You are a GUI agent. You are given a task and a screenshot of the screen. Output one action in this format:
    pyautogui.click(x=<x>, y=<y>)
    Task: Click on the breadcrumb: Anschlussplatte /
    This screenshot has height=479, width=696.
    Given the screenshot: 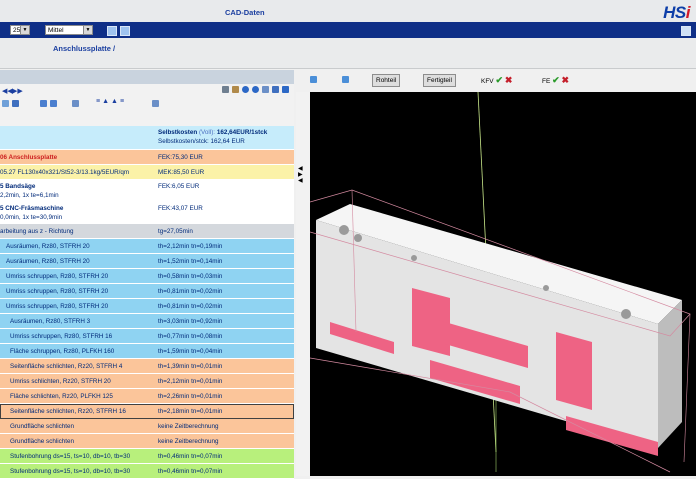 What is the action you would take?
    pyautogui.click(x=348, y=53)
    